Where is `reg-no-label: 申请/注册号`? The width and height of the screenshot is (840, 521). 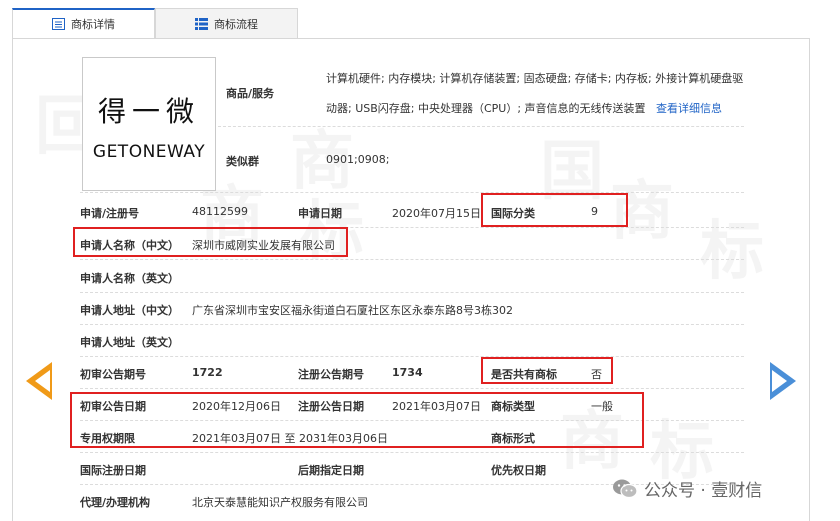 reg-no-label: 申请/注册号 is located at coordinates (110, 213).